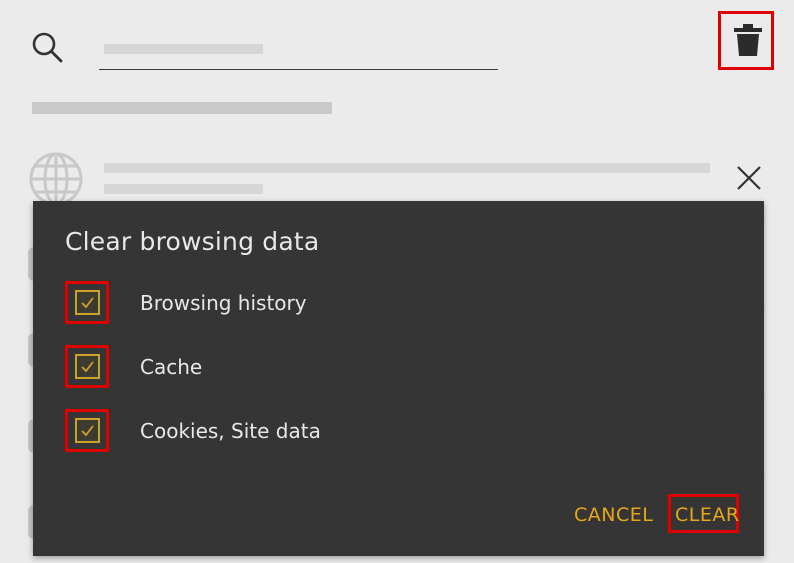 The image size is (794, 563). I want to click on close-icon, so click(749, 180).